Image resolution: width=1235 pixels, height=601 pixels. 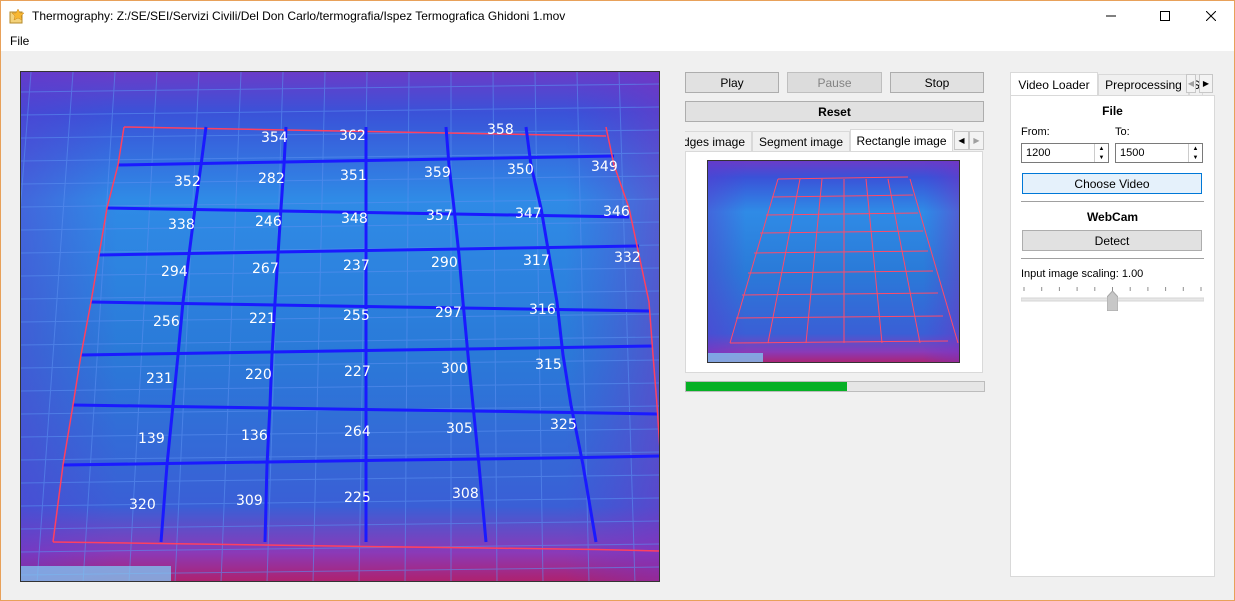 I want to click on panel-label: 320, so click(x=142, y=505).